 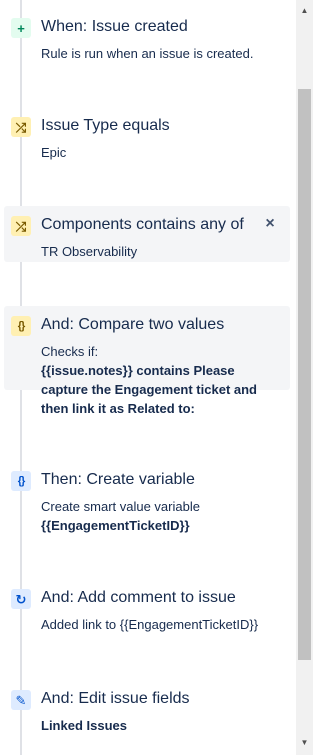 What do you see at coordinates (147, 137) in the screenshot?
I see `step-condition-issue-type: ⤮ Issue Type equals Epic` at bounding box center [147, 137].